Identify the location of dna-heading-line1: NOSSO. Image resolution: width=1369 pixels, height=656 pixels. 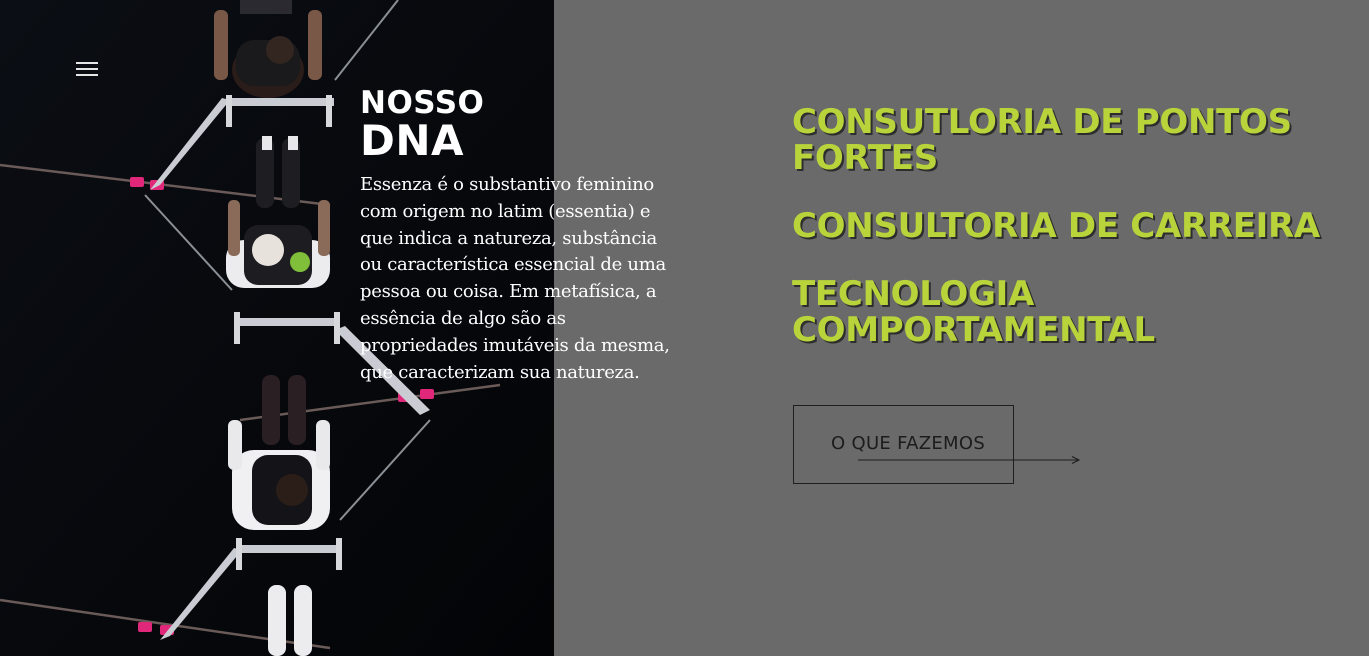
(422, 103).